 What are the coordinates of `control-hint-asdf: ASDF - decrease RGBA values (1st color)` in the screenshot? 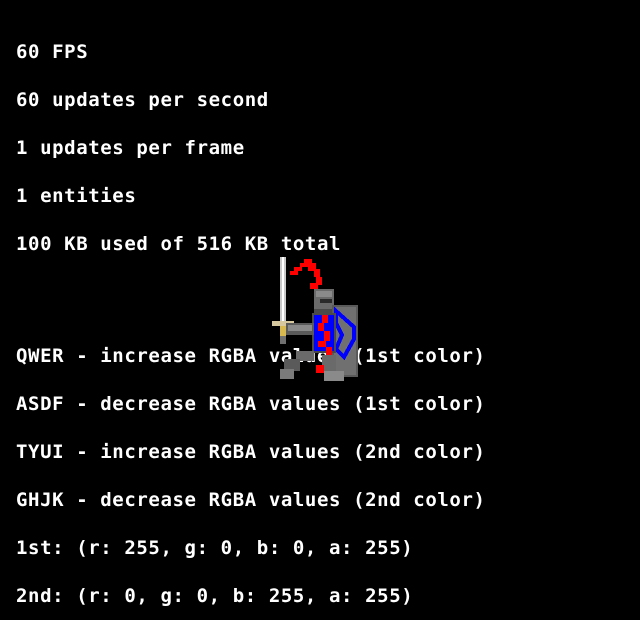 It's located at (251, 404).